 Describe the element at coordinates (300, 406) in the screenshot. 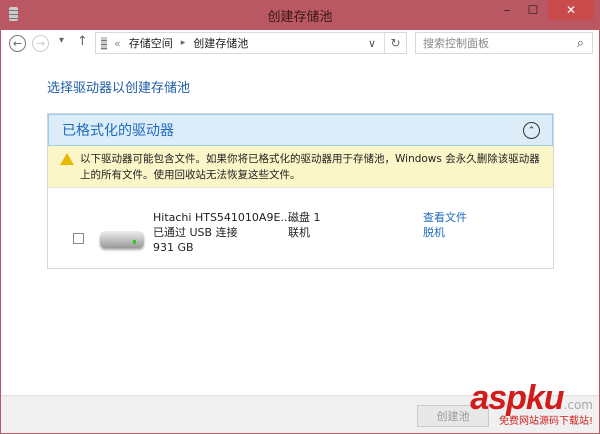

I see `footer: 创建池 aspku.com 免费网站源码下载站!` at that location.